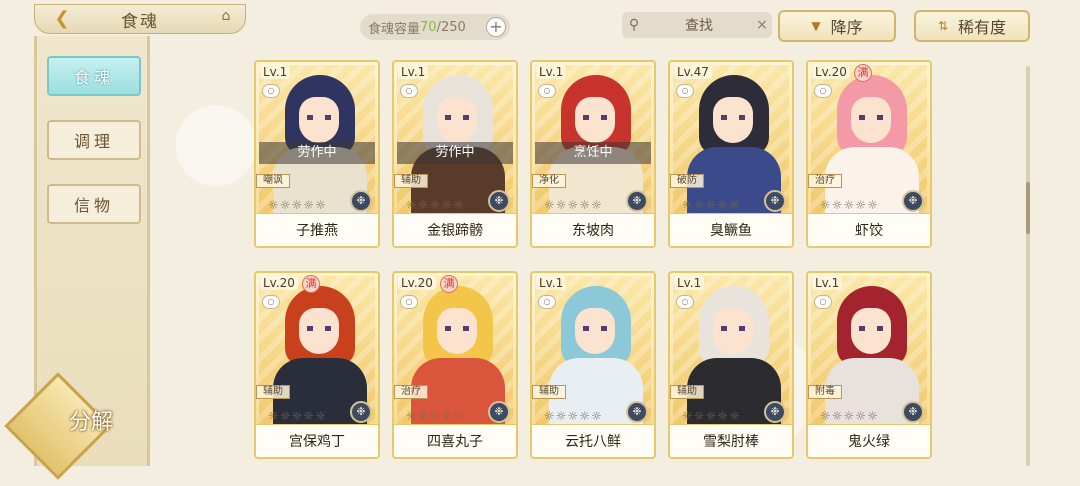 The width and height of the screenshot is (1080, 486). What do you see at coordinates (687, 181) in the screenshot?
I see `role-tag: 破防` at bounding box center [687, 181].